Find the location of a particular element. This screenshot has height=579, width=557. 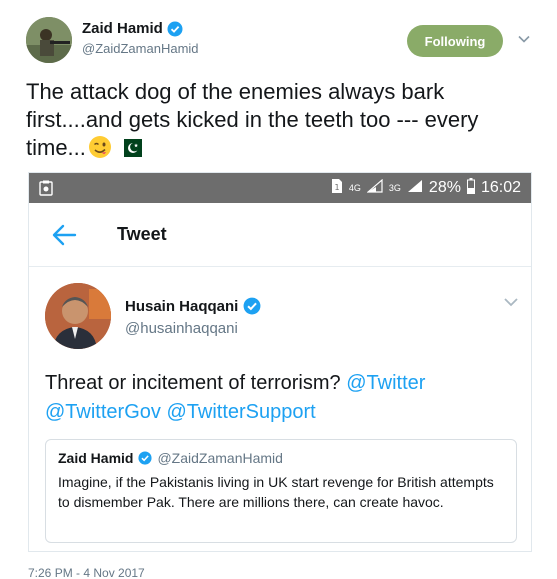

network-3g: 3G is located at coordinates (394, 187).